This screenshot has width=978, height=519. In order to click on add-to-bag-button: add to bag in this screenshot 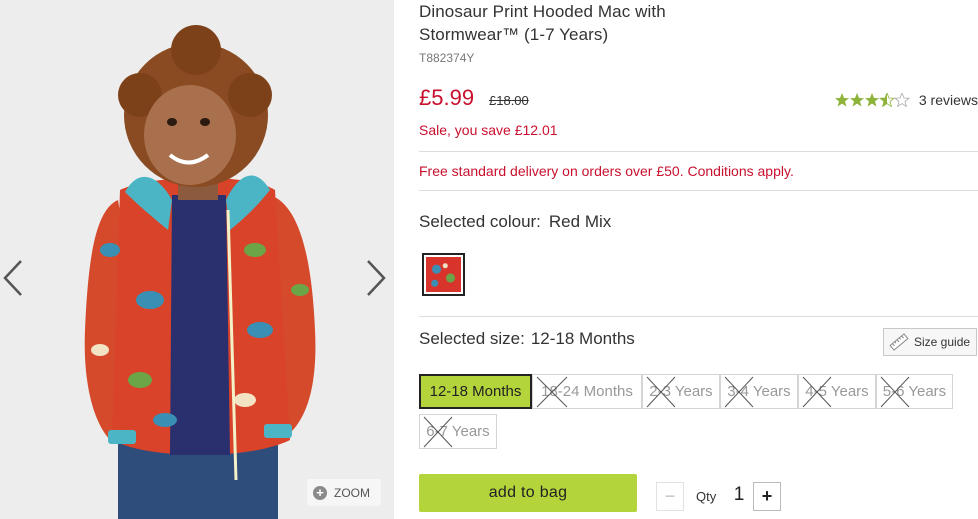, I will do `click(528, 493)`.